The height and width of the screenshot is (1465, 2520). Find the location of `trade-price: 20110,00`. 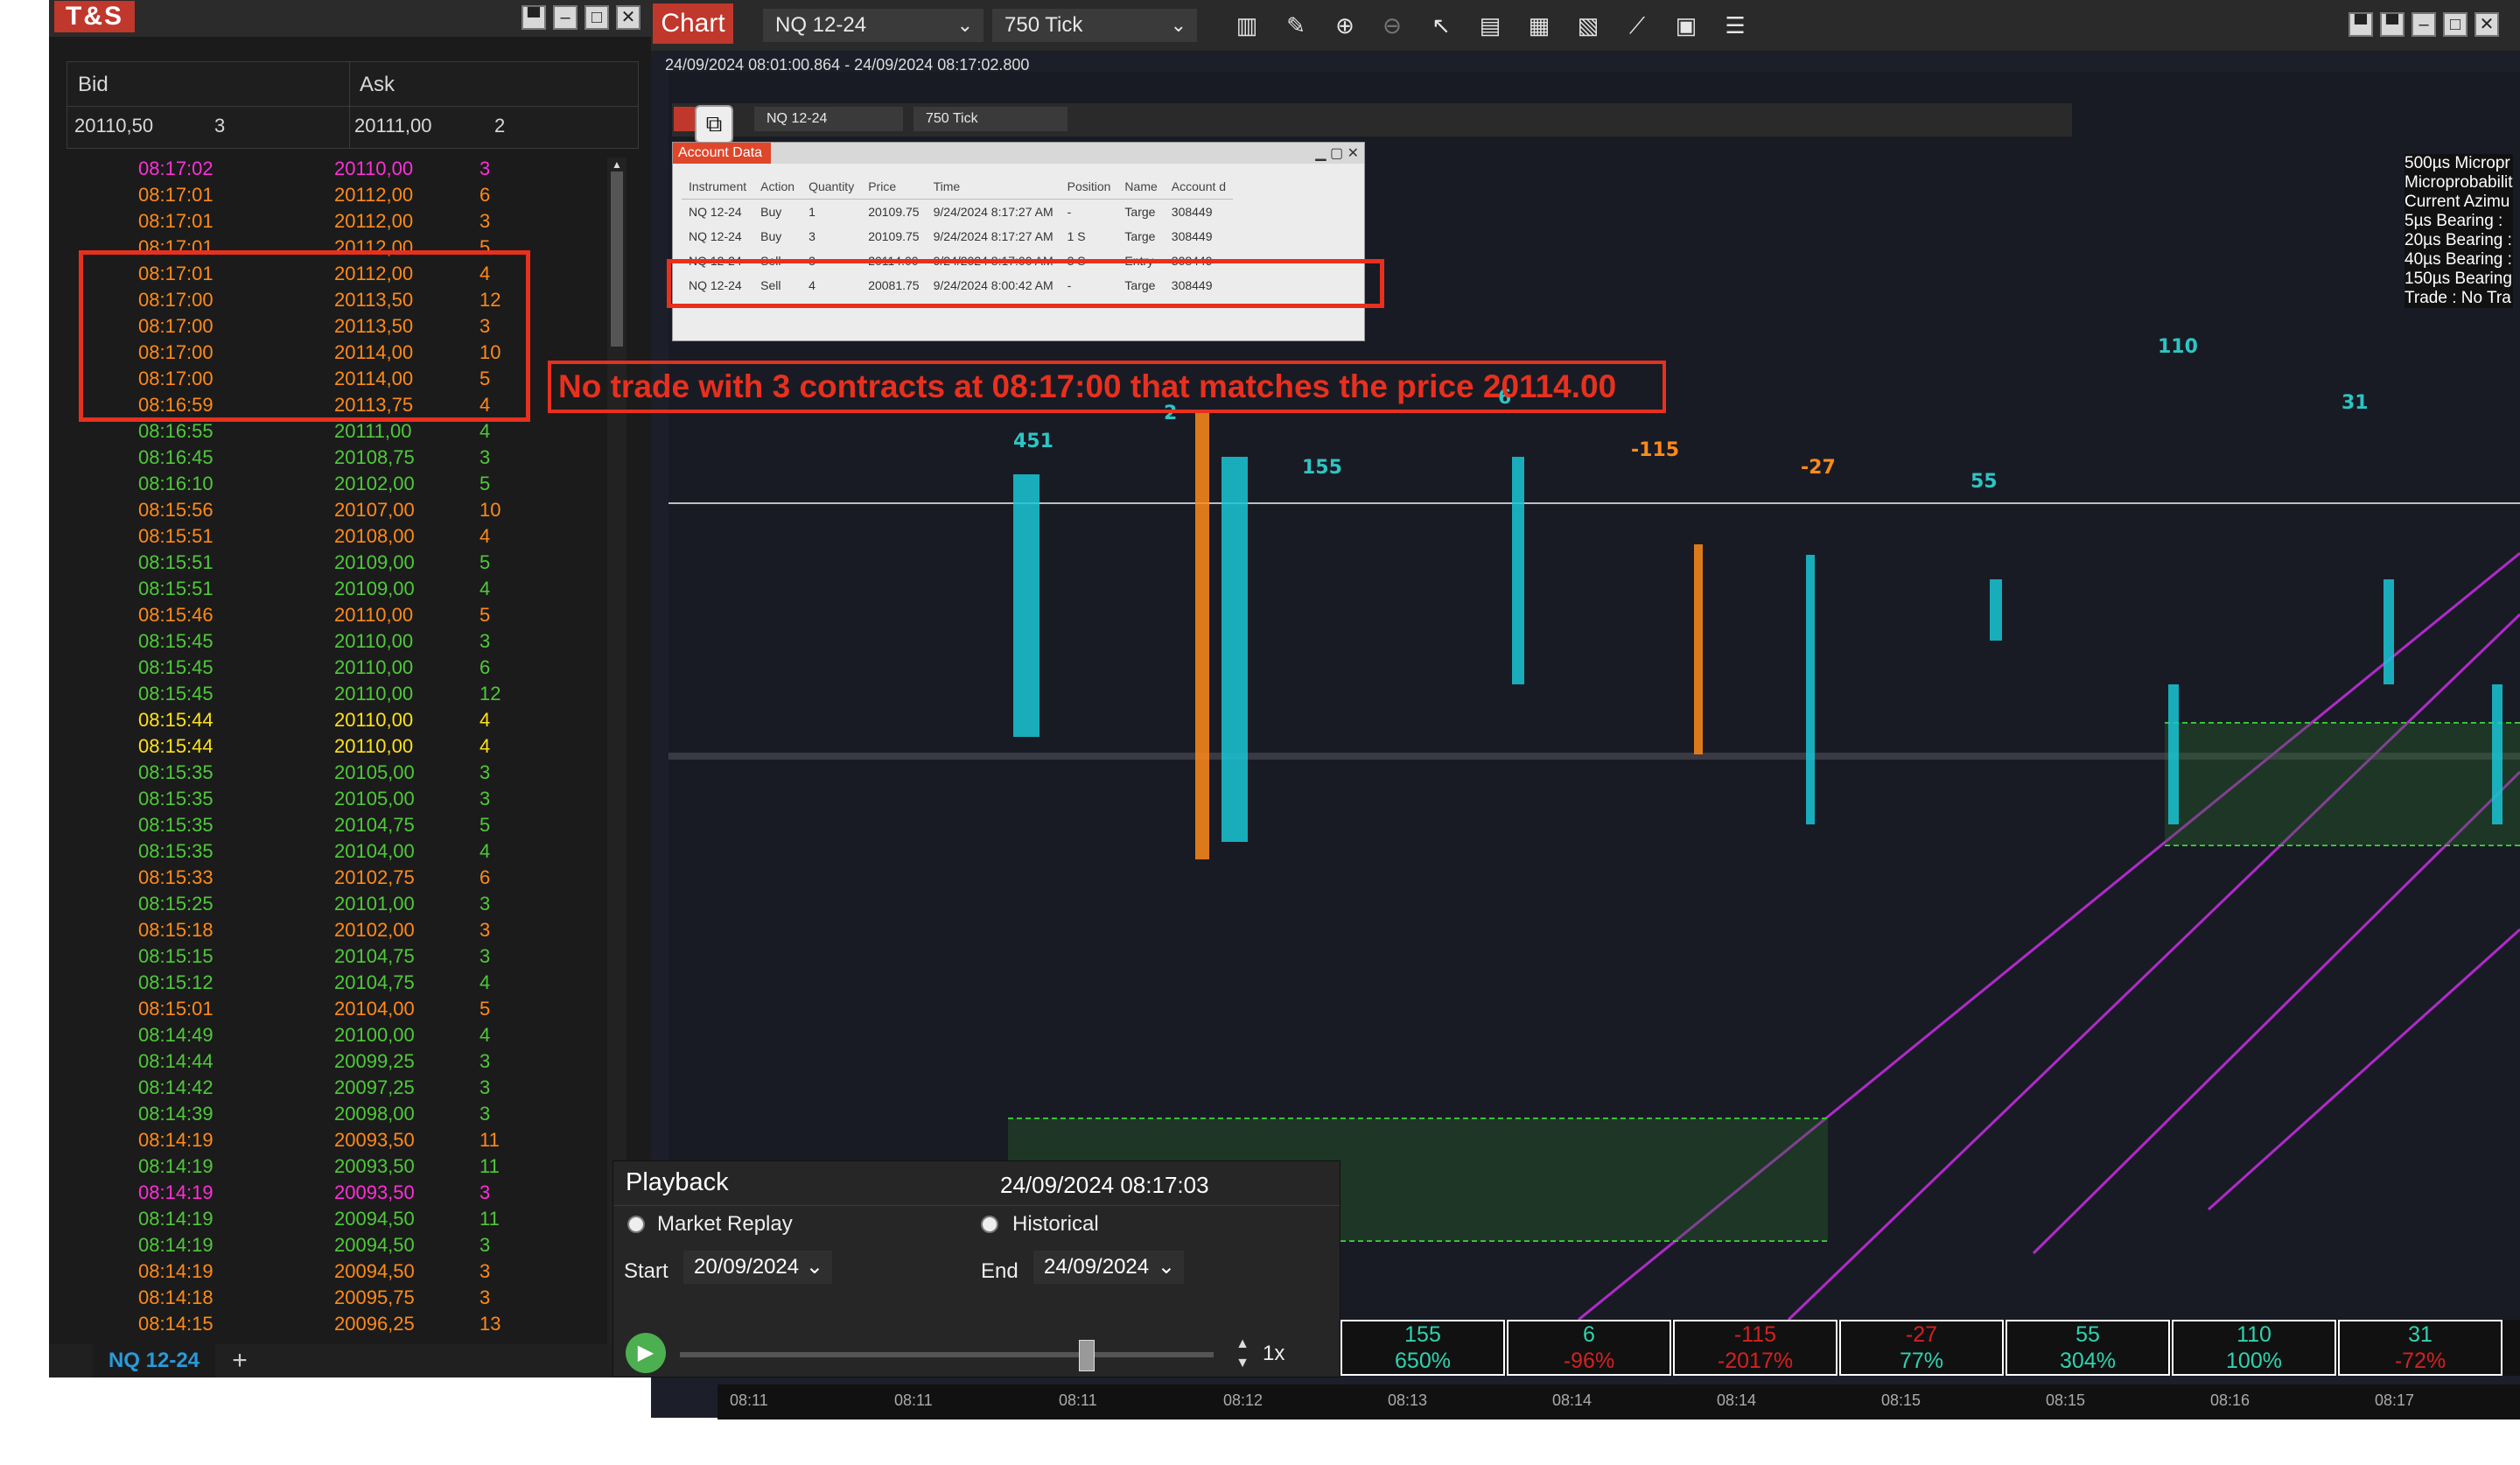

trade-price: 20110,00 is located at coordinates (374, 615).